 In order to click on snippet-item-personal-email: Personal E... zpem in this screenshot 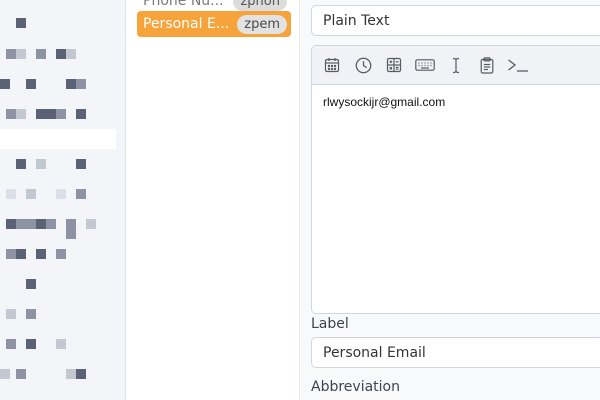, I will do `click(214, 24)`.